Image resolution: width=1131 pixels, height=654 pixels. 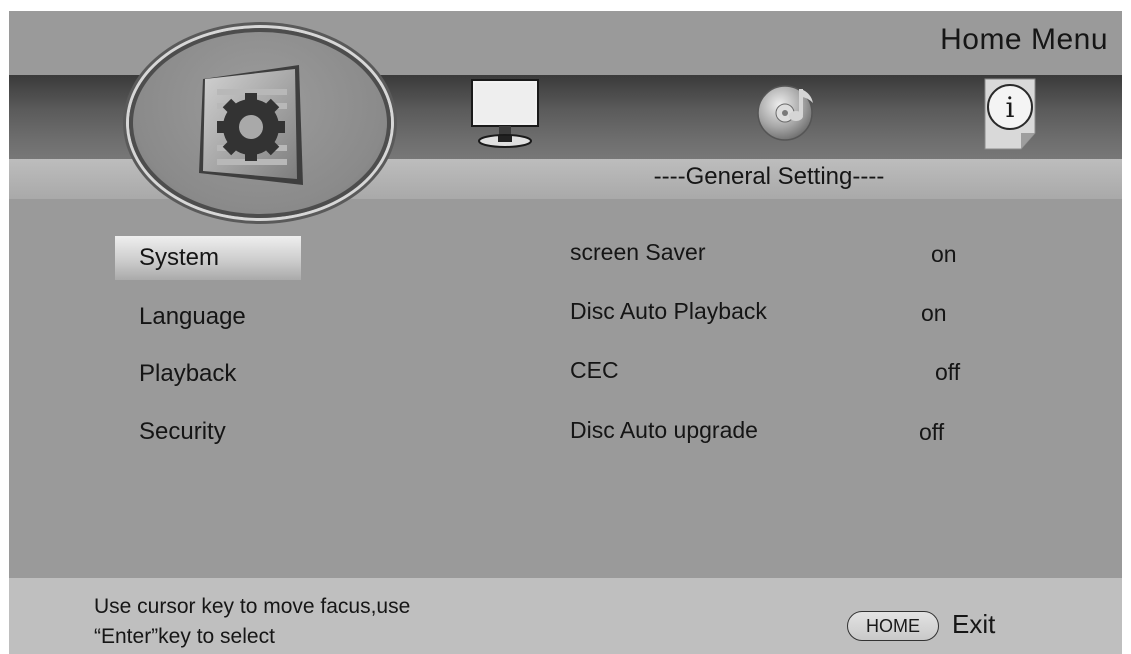 I want to click on exit-label: Exit, so click(x=974, y=624).